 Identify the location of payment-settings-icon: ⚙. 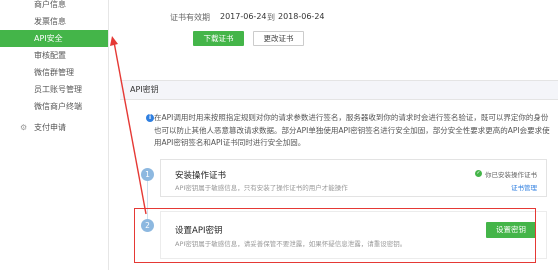
(24, 127).